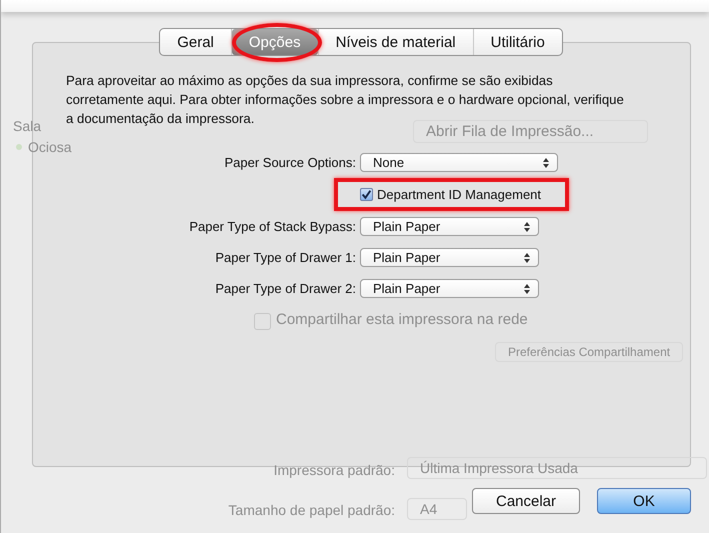 The width and height of the screenshot is (709, 533). I want to click on ok-button: OK, so click(644, 501).